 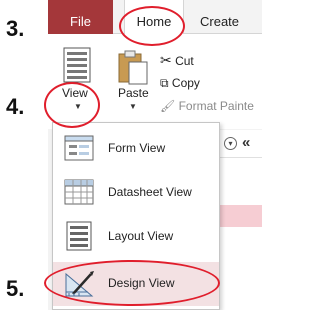 I want to click on step-label-5: 5., so click(x=15, y=288).